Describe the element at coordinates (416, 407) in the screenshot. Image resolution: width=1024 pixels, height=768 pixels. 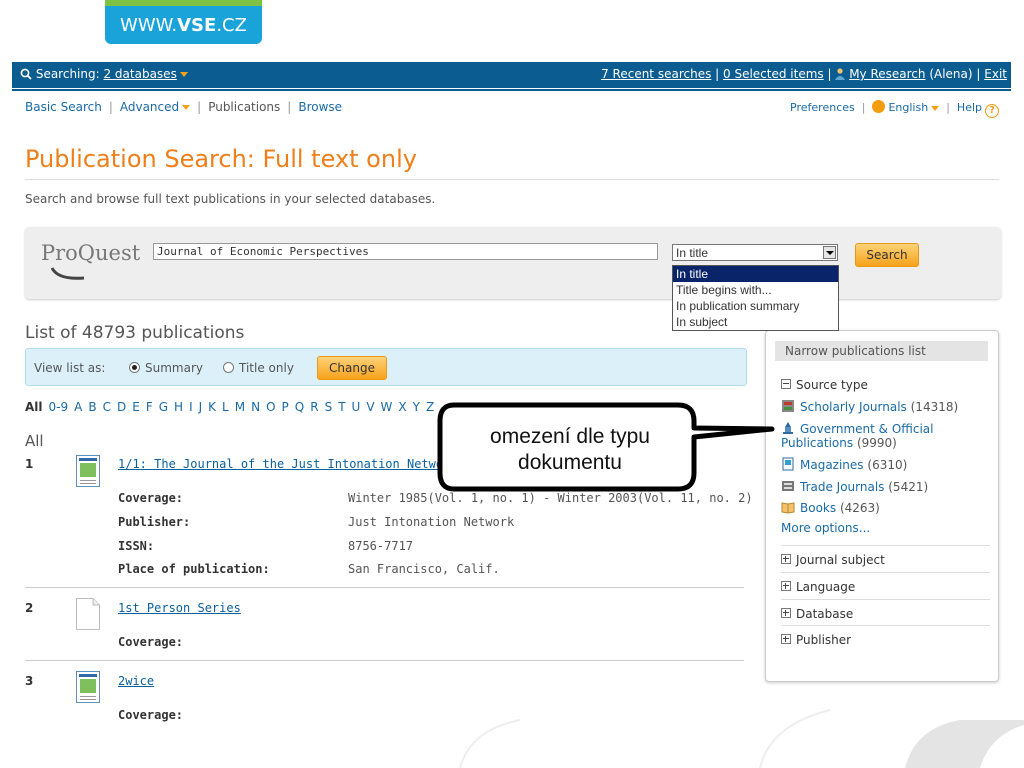
I see `alpha-y: Y` at that location.